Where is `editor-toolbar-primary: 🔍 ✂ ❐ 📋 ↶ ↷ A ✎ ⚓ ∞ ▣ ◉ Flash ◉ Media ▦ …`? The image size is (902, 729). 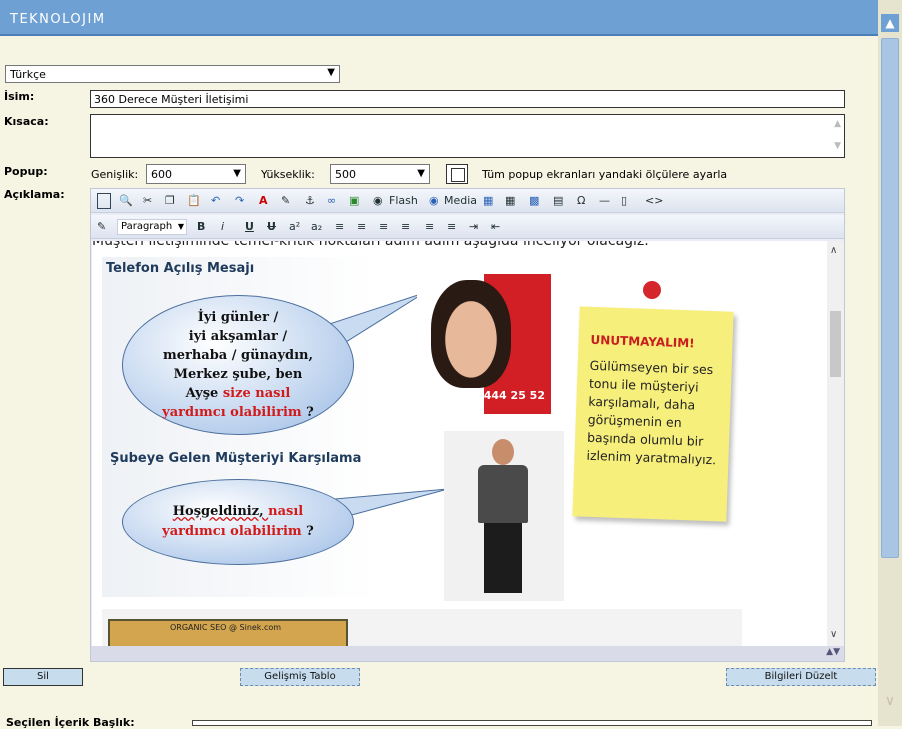
editor-toolbar-primary: 🔍 ✂ ❐ 📋 ↶ ↷ A ✎ ⚓ ∞ ▣ ◉ Flash ◉ Media ▦ … is located at coordinates (467, 201).